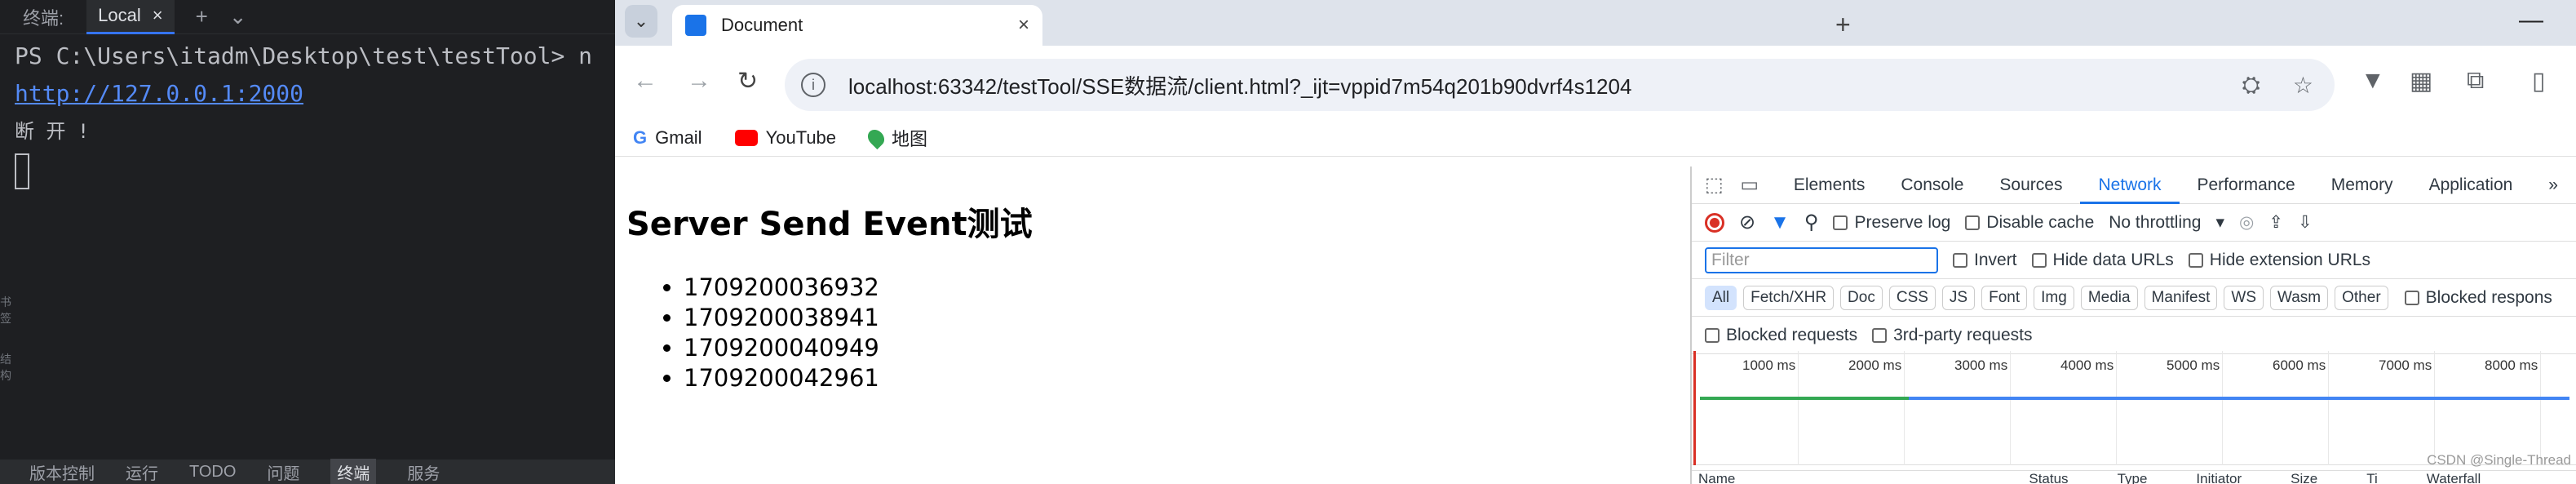  I want to click on extension-icon-2: ▦, so click(2421, 81).